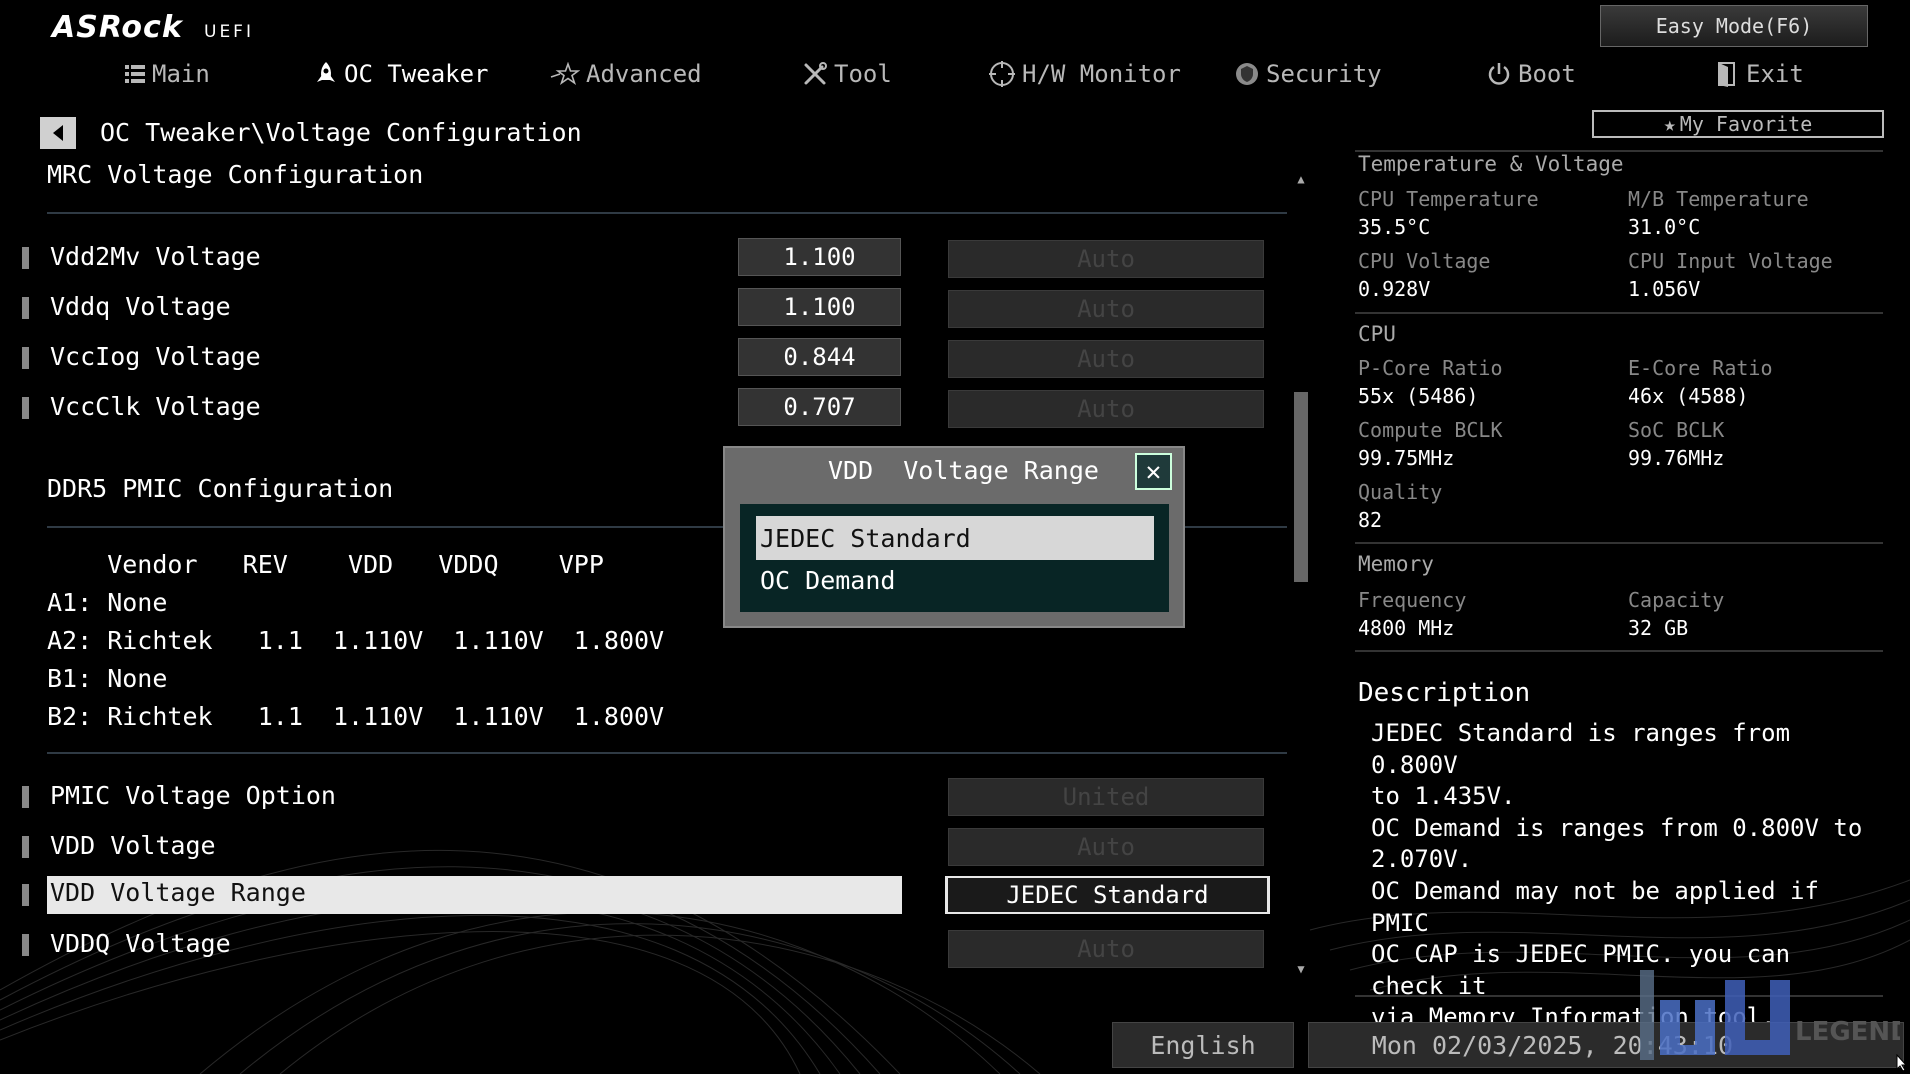 This screenshot has height=1074, width=1910. Describe the element at coordinates (819, 407) in the screenshot. I see `vccclk-voltage-value: 0.707` at that location.